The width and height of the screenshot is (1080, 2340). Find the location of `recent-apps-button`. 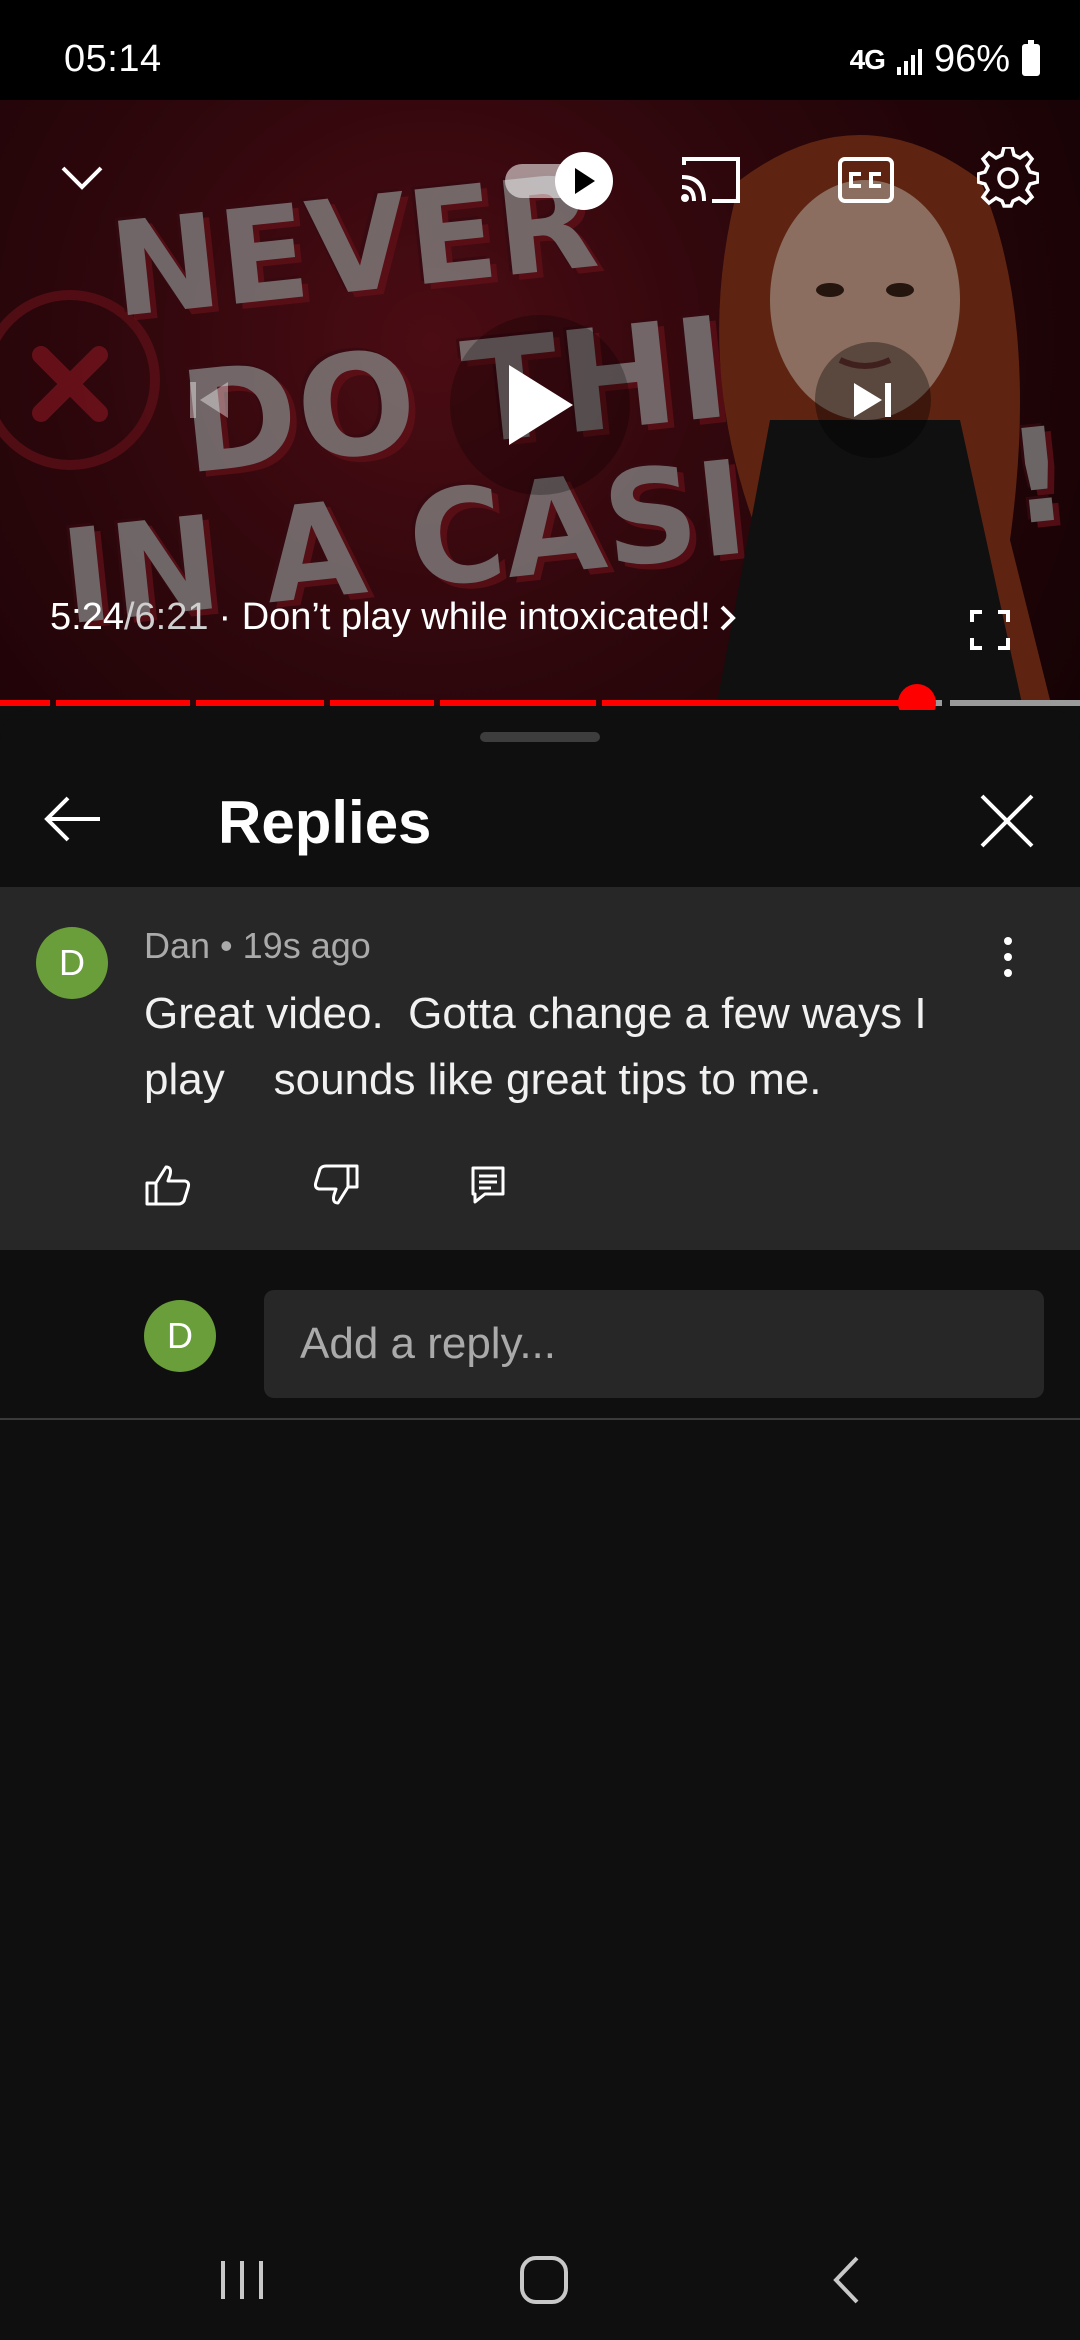

recent-apps-button is located at coordinates (242, 2280).